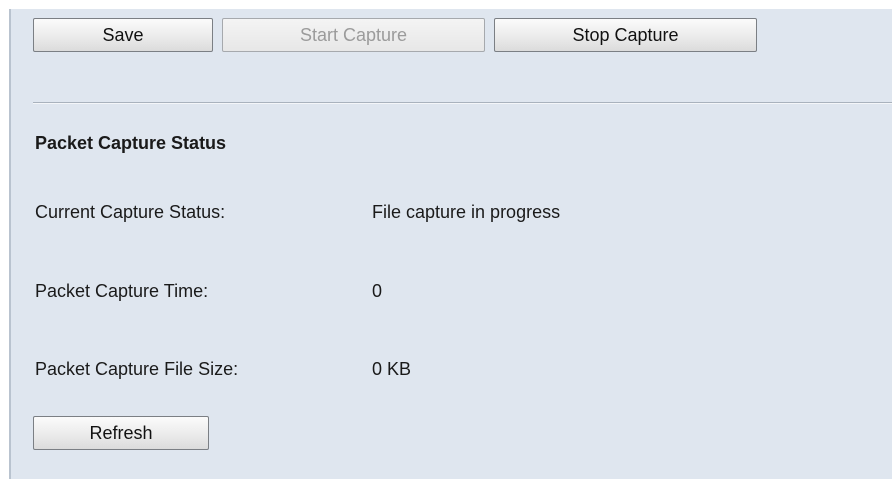 The width and height of the screenshot is (892, 479). Describe the element at coordinates (377, 291) in the screenshot. I see `packet-capture-time-value: 0` at that location.